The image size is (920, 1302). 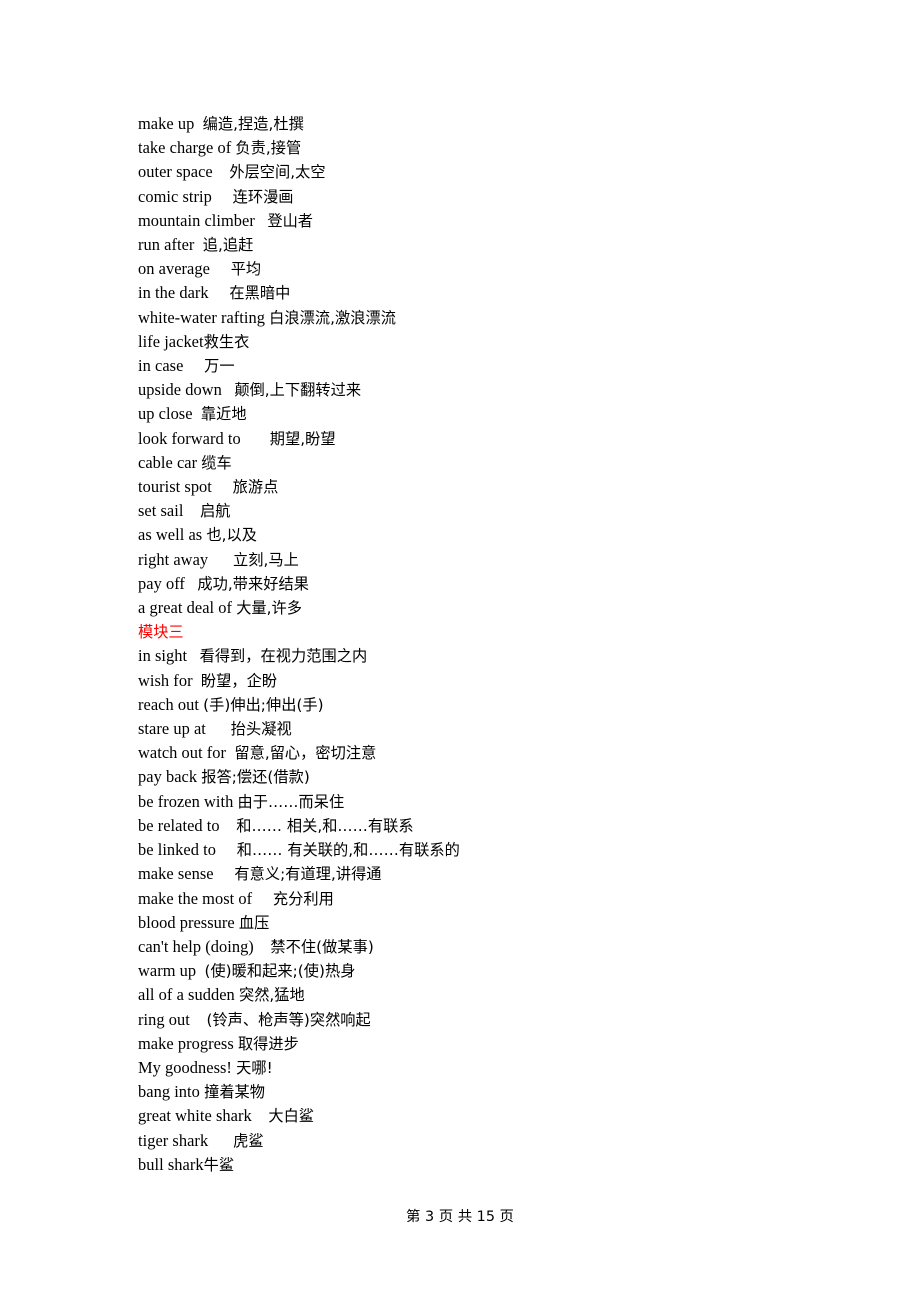 What do you see at coordinates (488, 802) in the screenshot?
I see `phrase-entry: be frozen with 由于……而呆住` at bounding box center [488, 802].